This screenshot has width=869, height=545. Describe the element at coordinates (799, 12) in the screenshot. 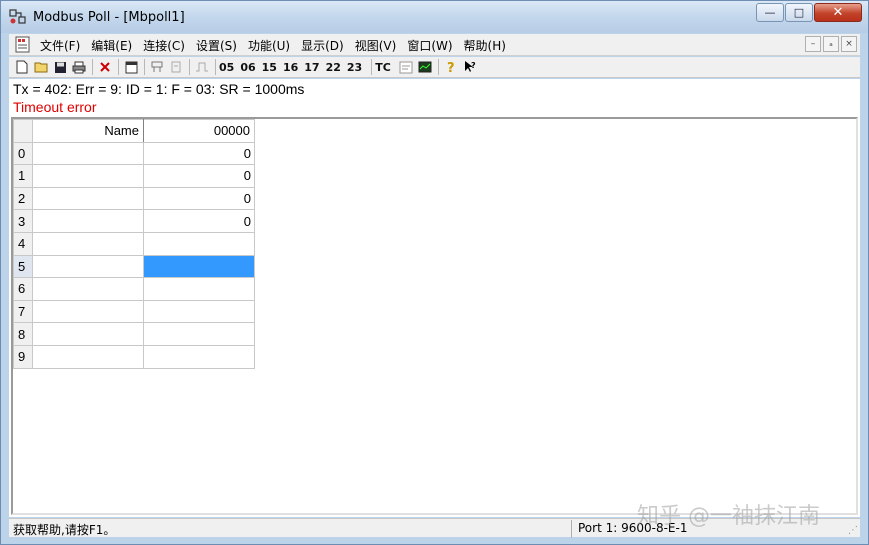

I see `maximize-button: □` at that location.